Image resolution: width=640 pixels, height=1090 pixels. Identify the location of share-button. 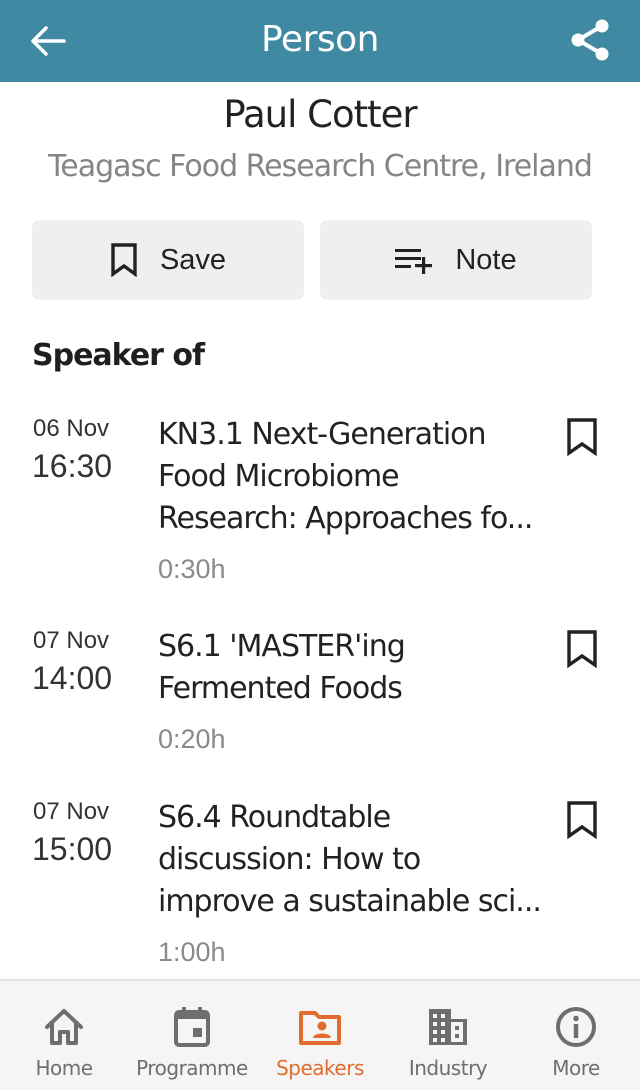
(590, 40).